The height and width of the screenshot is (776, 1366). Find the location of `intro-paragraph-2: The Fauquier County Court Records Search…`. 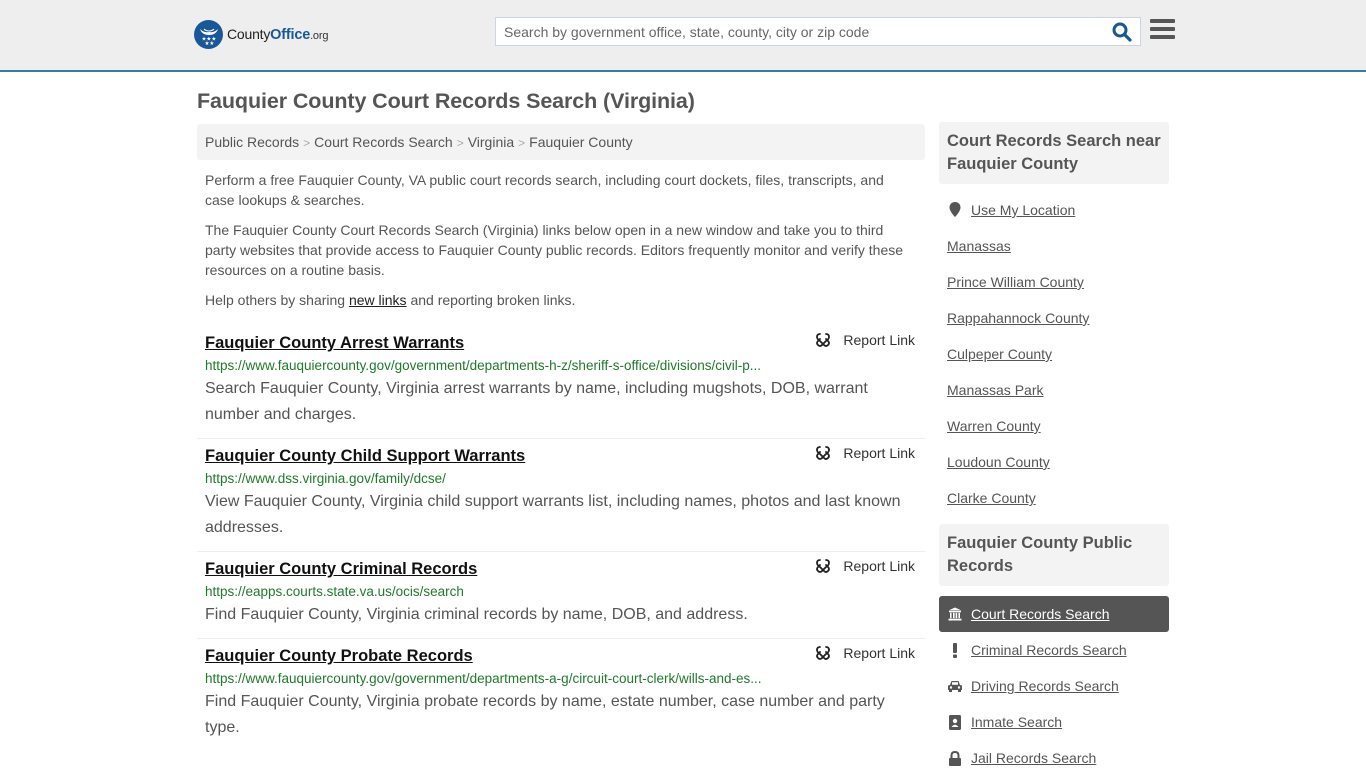

intro-paragraph-2: The Fauquier County Court Records Search… is located at coordinates (554, 250).